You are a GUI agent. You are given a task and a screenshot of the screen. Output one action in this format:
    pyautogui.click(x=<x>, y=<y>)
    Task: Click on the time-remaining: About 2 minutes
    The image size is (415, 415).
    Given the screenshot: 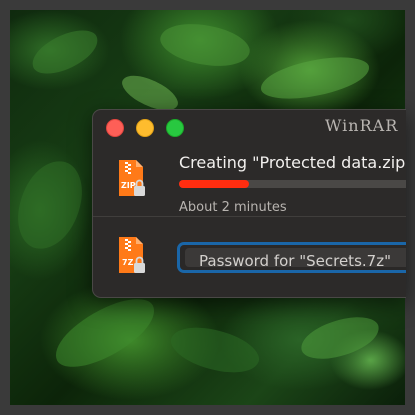 What is the action you would take?
    pyautogui.click(x=233, y=207)
    